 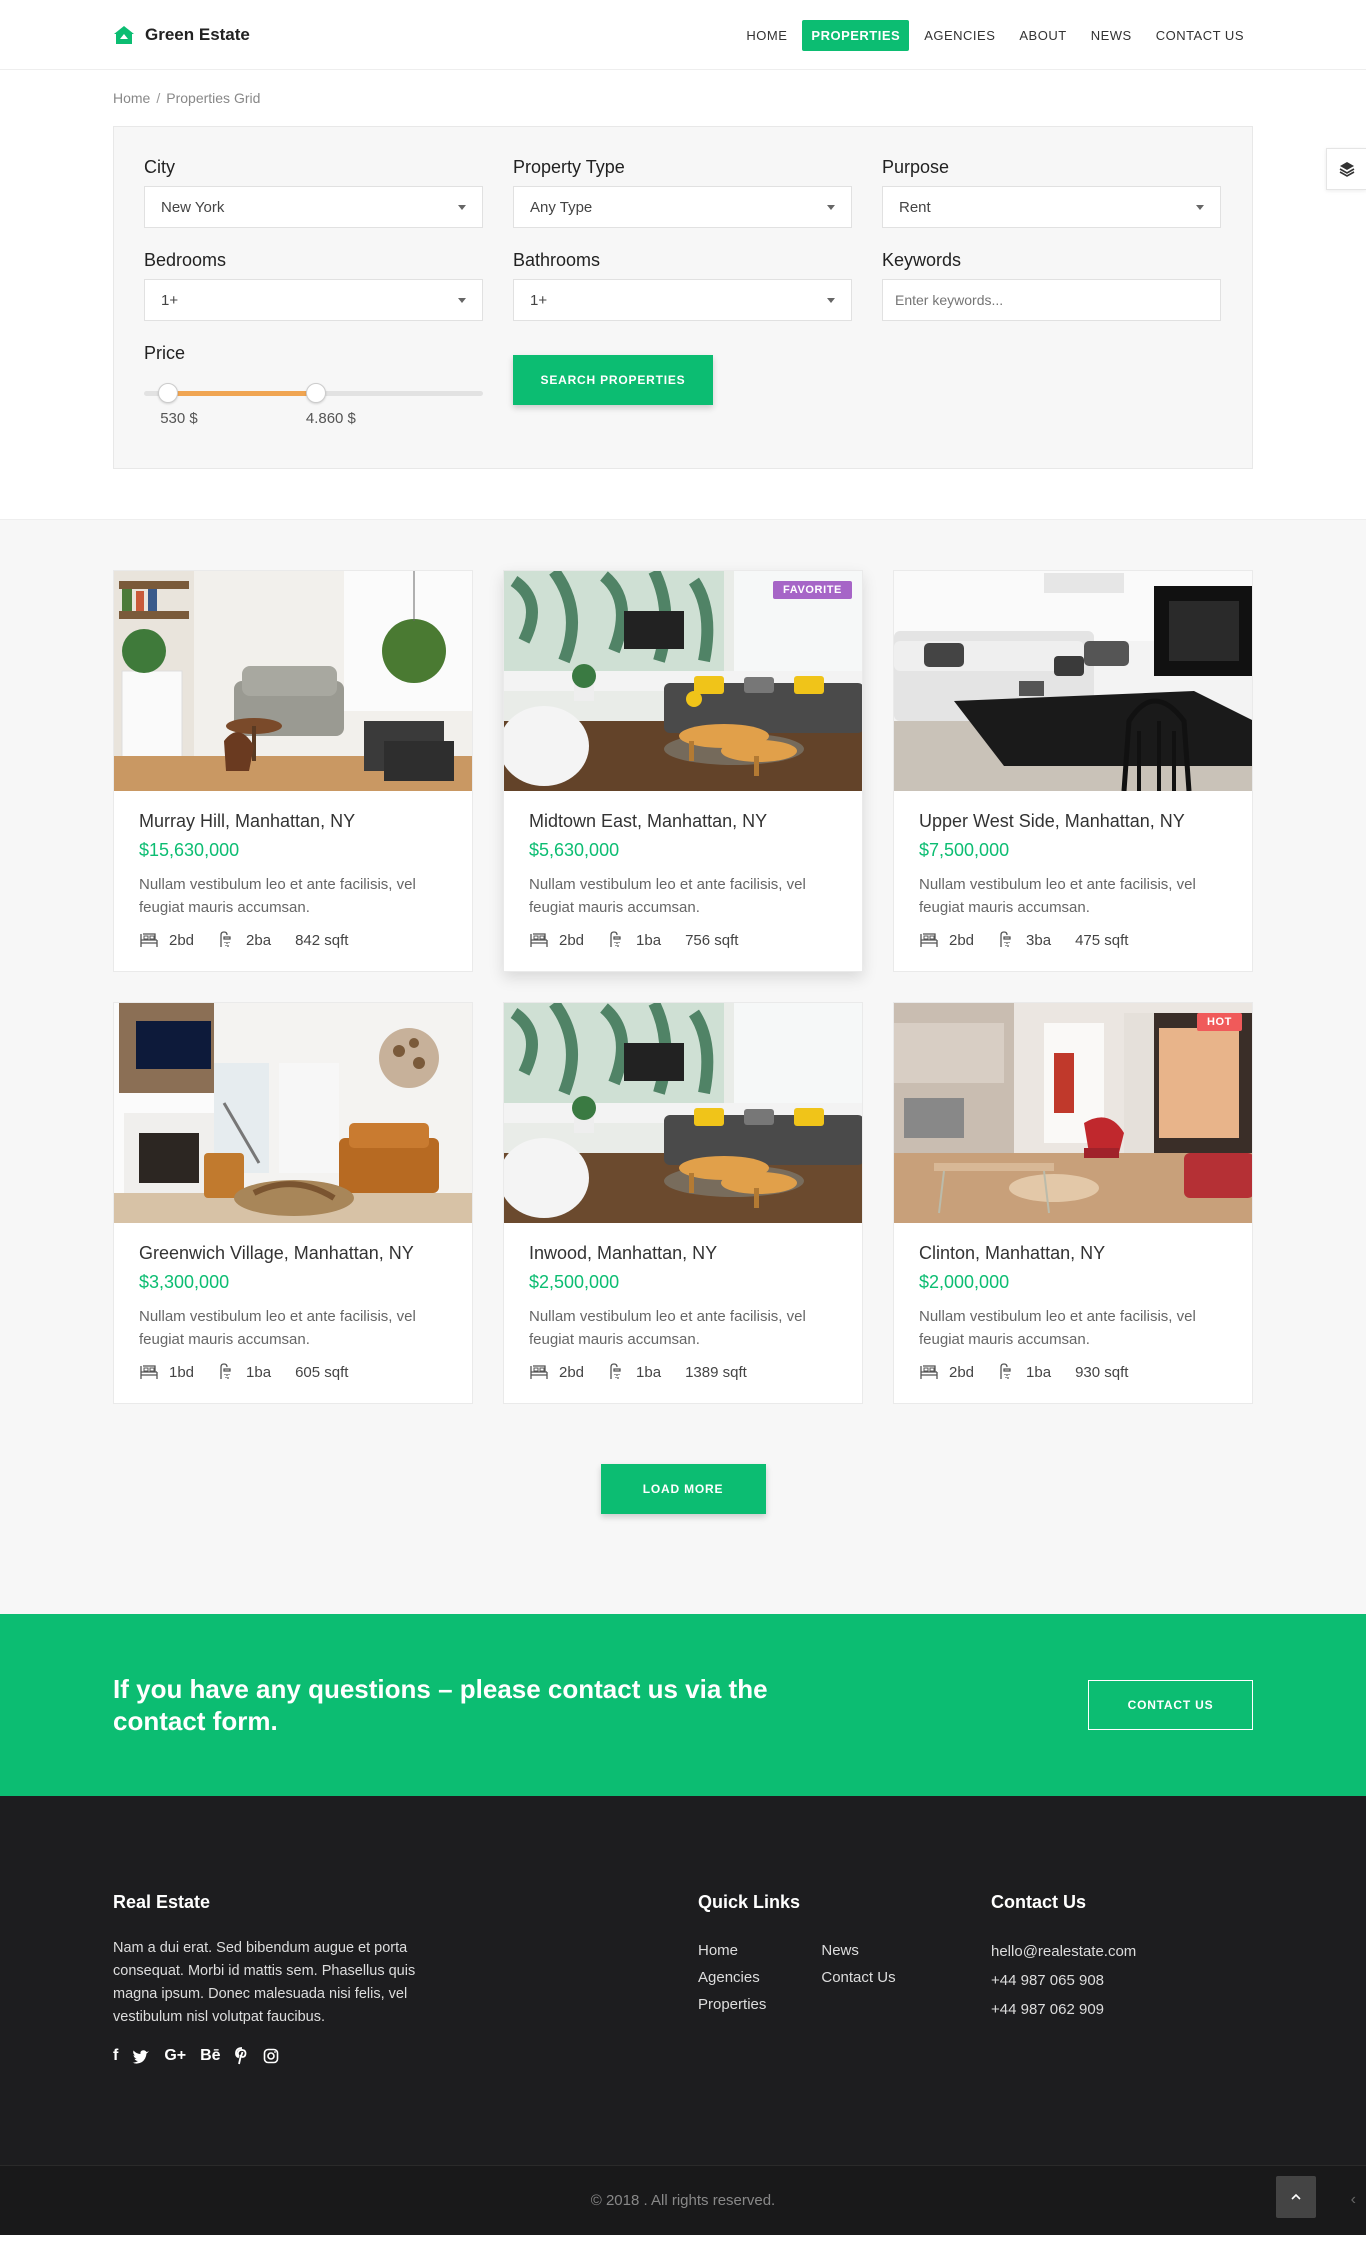 I want to click on bathrooms-label: Bathrooms, so click(x=557, y=260).